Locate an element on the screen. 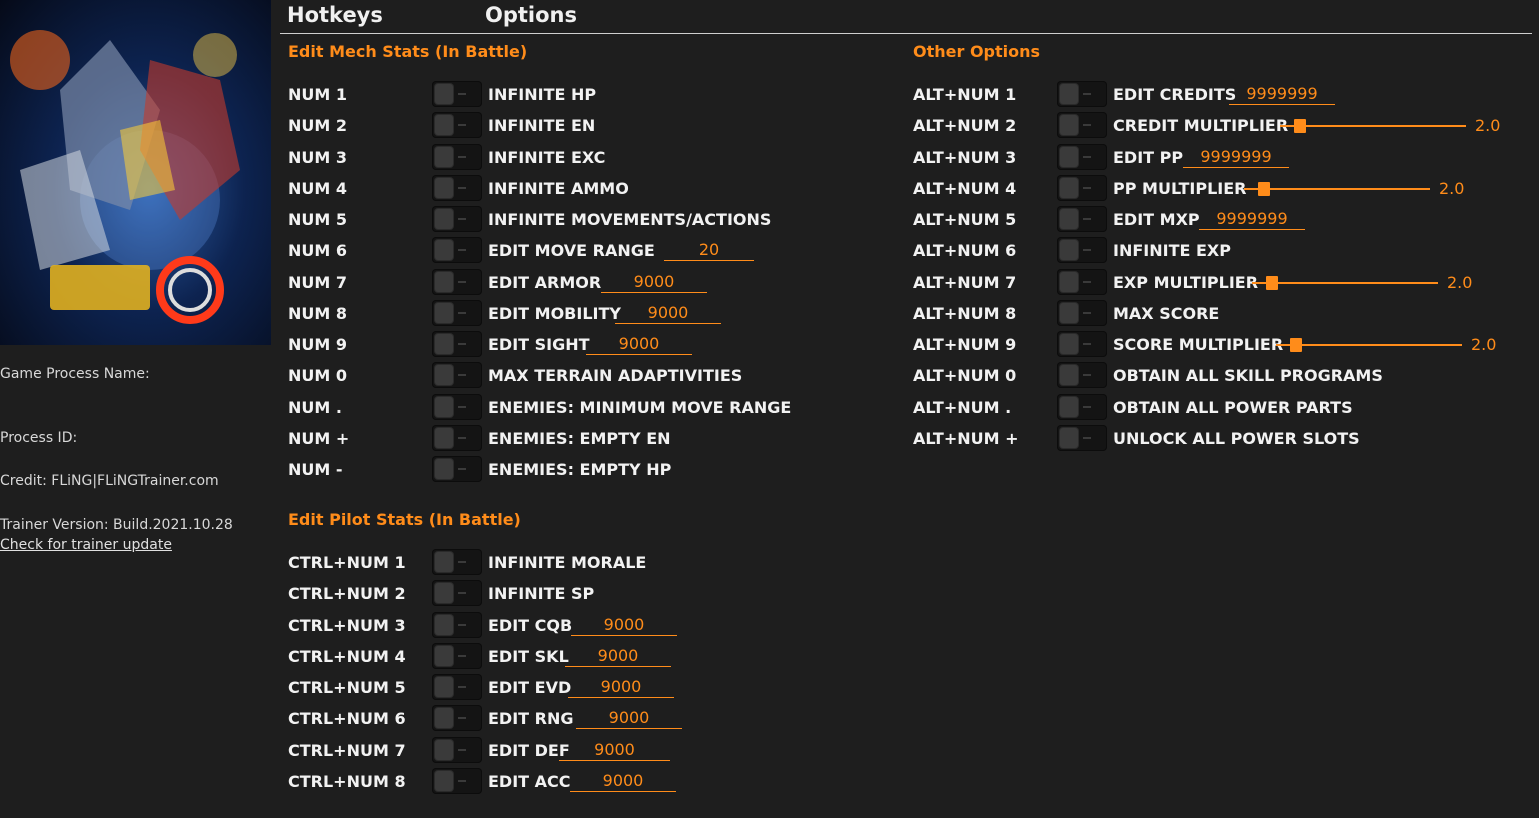 Image resolution: width=1539 pixels, height=818 pixels. option-label: EDIT EVD is located at coordinates (530, 687).